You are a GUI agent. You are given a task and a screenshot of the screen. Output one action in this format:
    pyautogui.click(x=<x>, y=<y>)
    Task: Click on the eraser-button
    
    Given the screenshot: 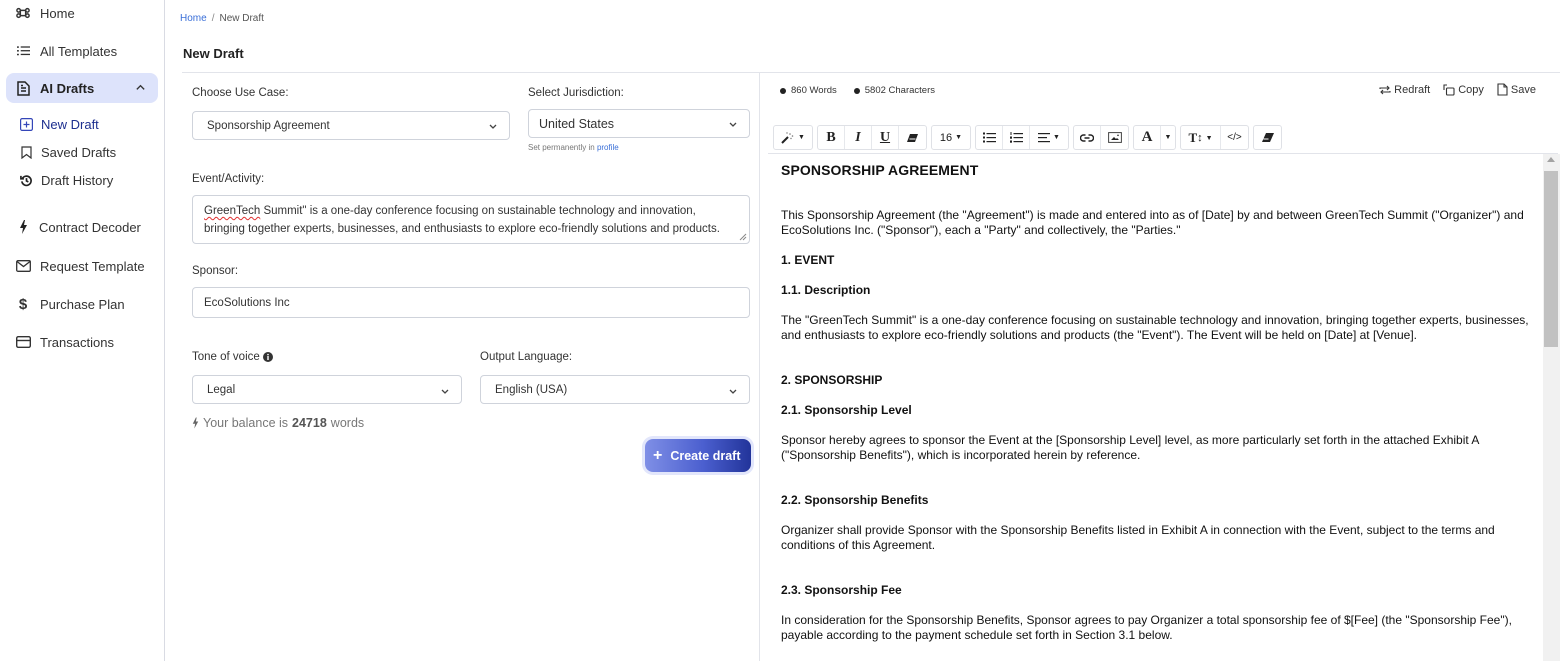 What is the action you would take?
    pyautogui.click(x=1267, y=137)
    